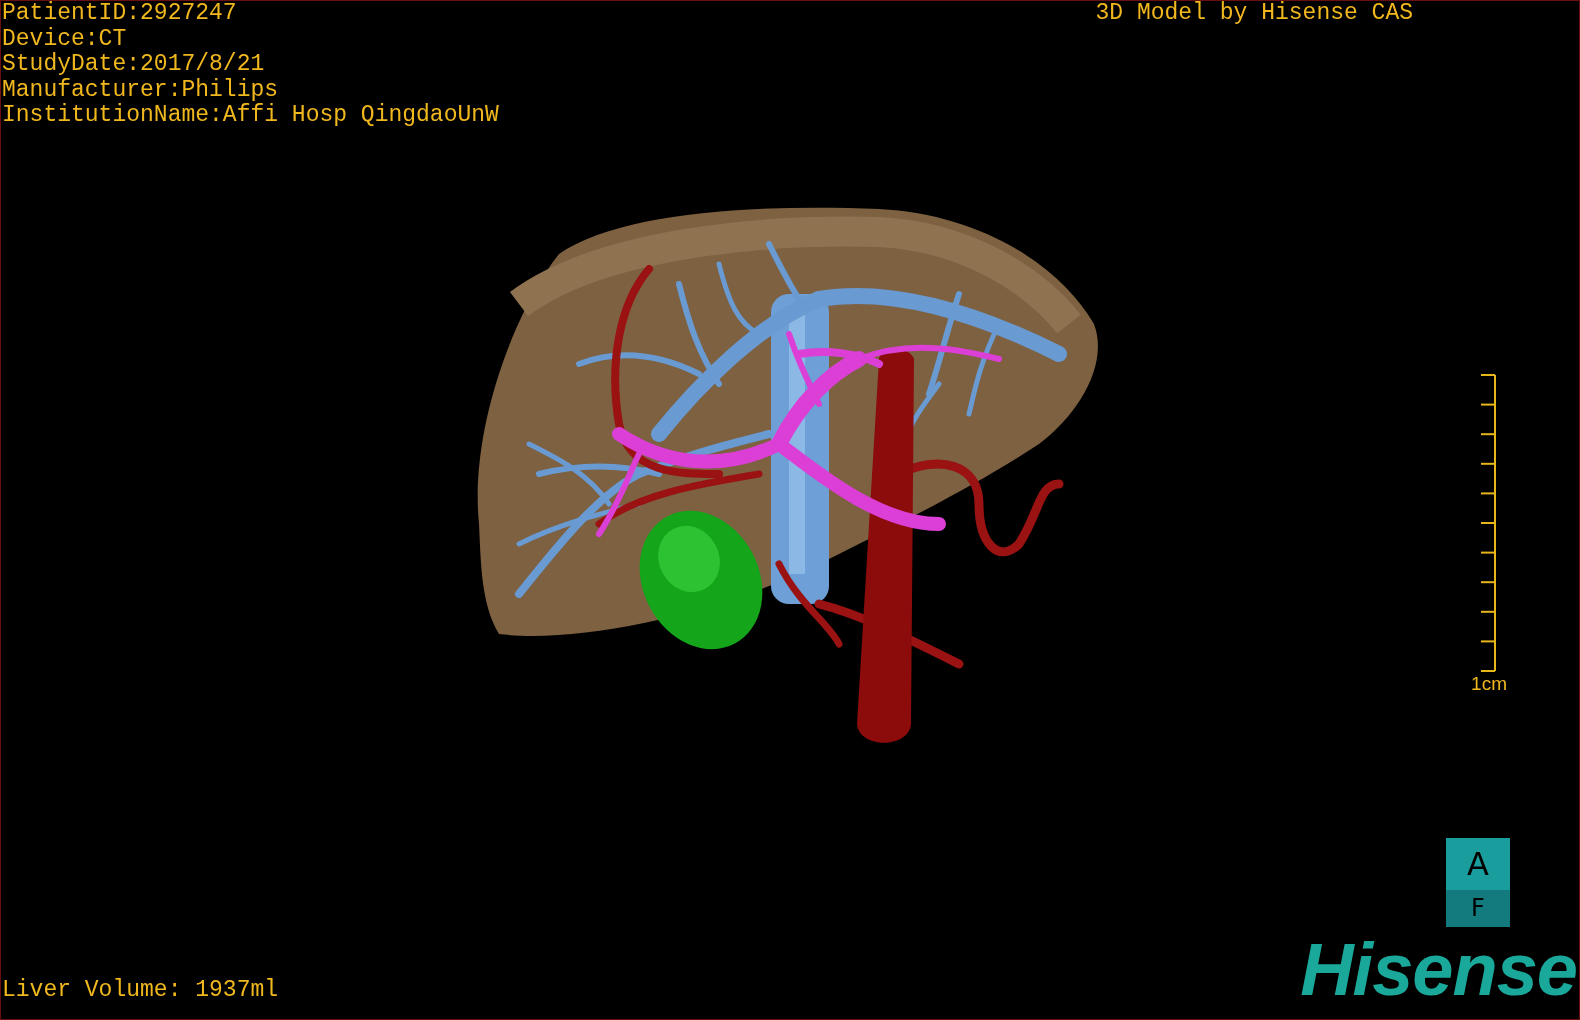 The image size is (1580, 1020). What do you see at coordinates (1478, 908) in the screenshot?
I see `orientation-cube-face: F` at bounding box center [1478, 908].